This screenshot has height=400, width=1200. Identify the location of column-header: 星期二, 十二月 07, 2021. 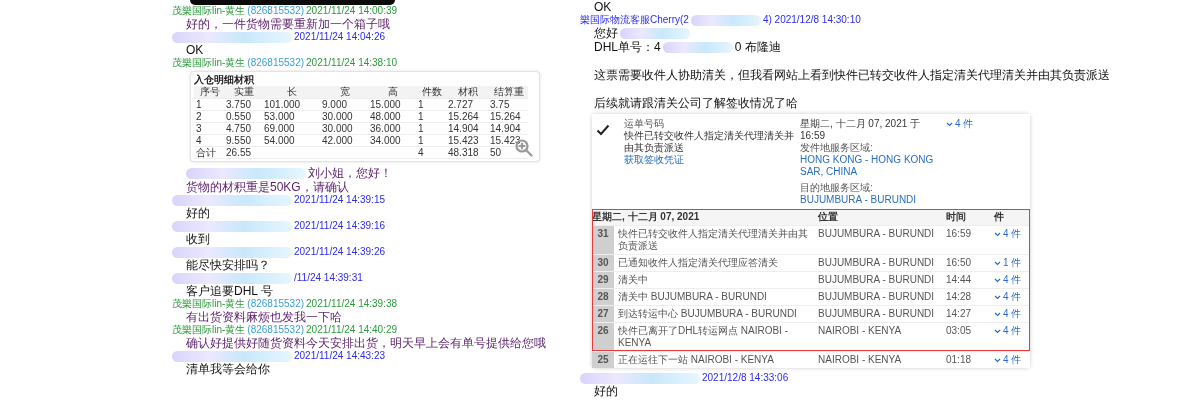
(646, 217).